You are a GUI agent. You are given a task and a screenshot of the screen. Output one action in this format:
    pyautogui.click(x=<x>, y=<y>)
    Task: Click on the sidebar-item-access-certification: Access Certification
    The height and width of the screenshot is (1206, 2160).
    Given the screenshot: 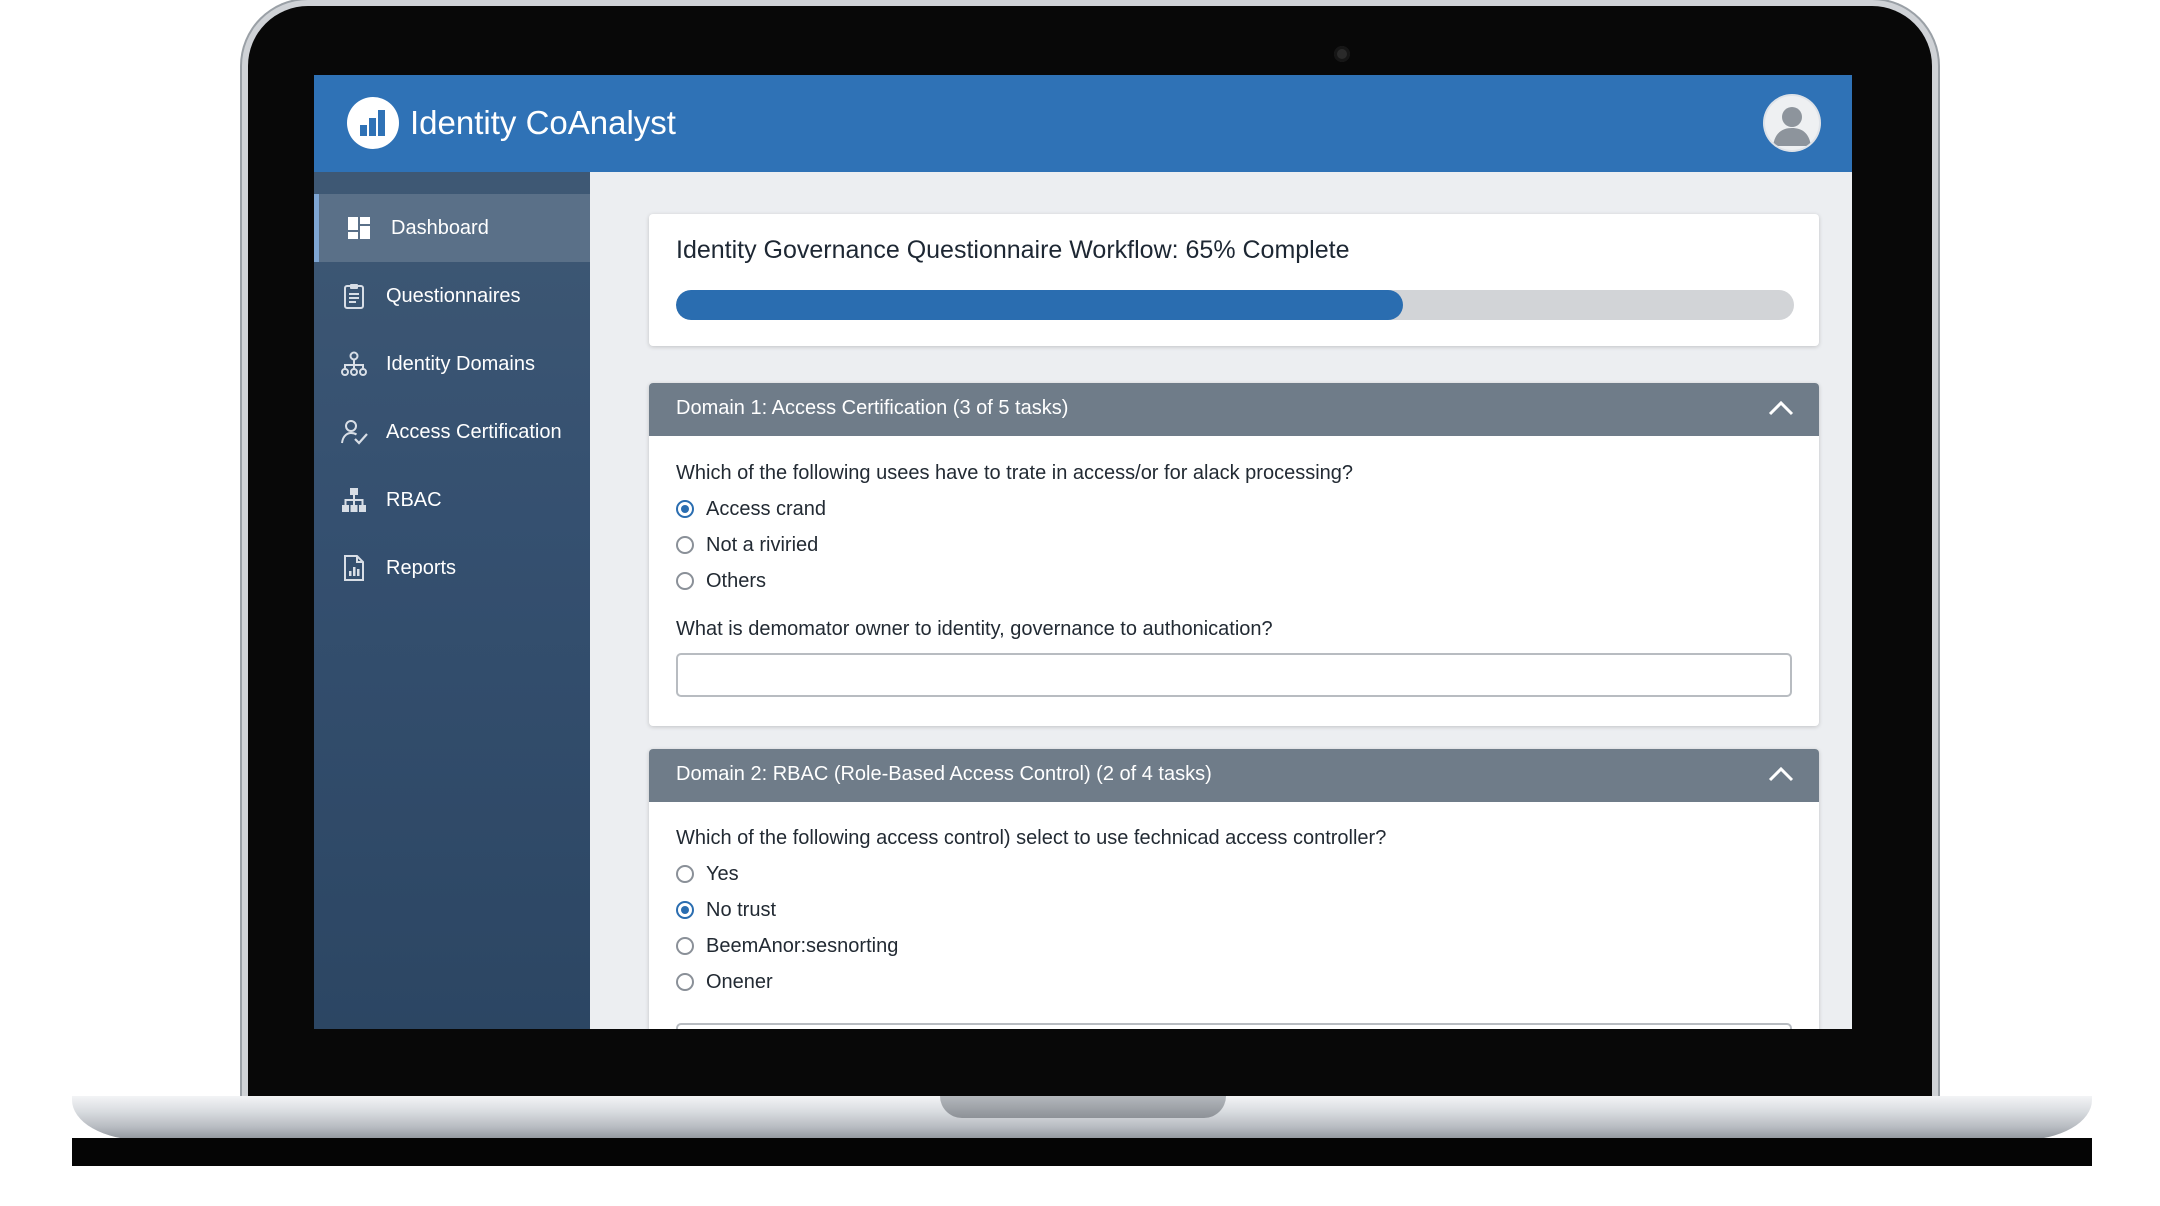 What is the action you would take?
    pyautogui.click(x=452, y=432)
    